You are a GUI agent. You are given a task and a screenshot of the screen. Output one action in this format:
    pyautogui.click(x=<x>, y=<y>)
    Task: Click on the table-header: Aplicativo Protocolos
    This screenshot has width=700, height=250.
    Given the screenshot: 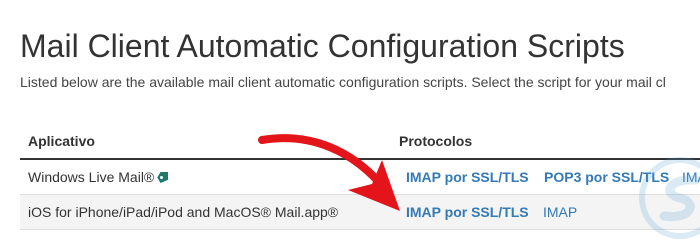 What is the action you would take?
    pyautogui.click(x=360, y=141)
    